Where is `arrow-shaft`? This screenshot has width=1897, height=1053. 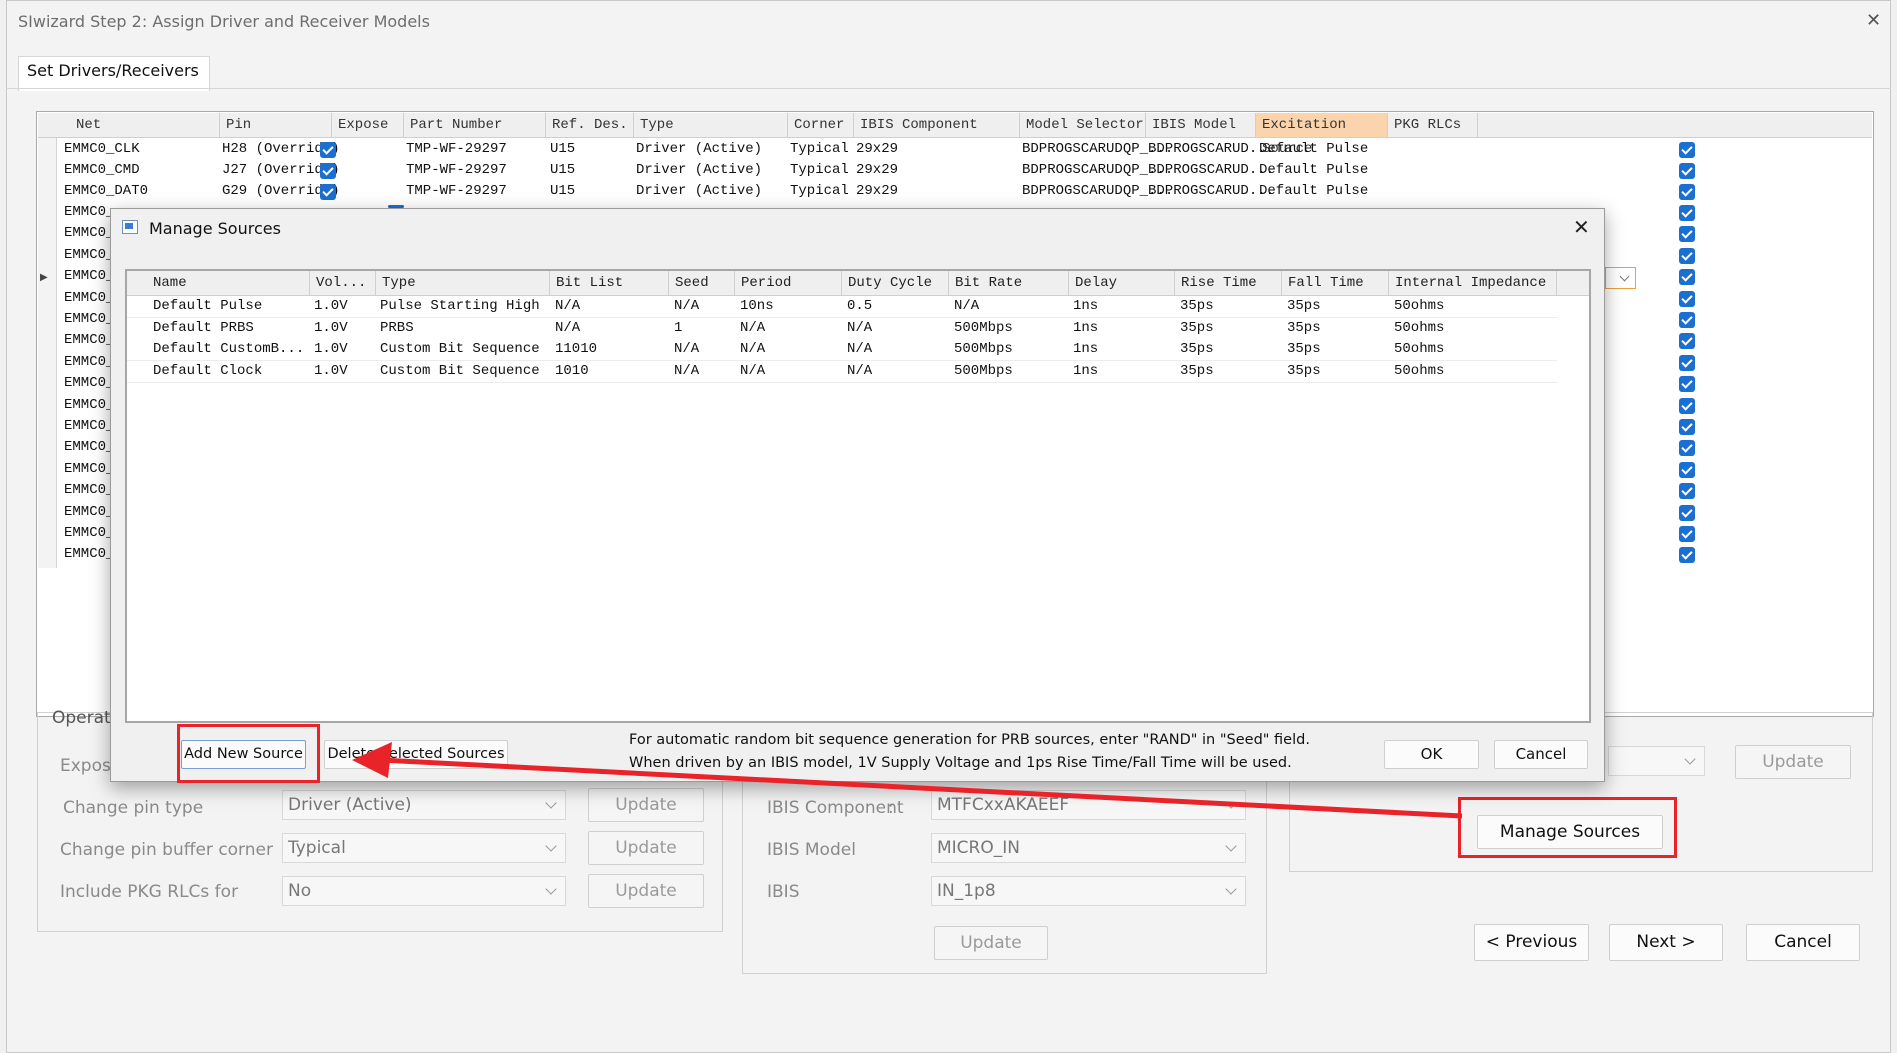 arrow-shaft is located at coordinates (921, 788).